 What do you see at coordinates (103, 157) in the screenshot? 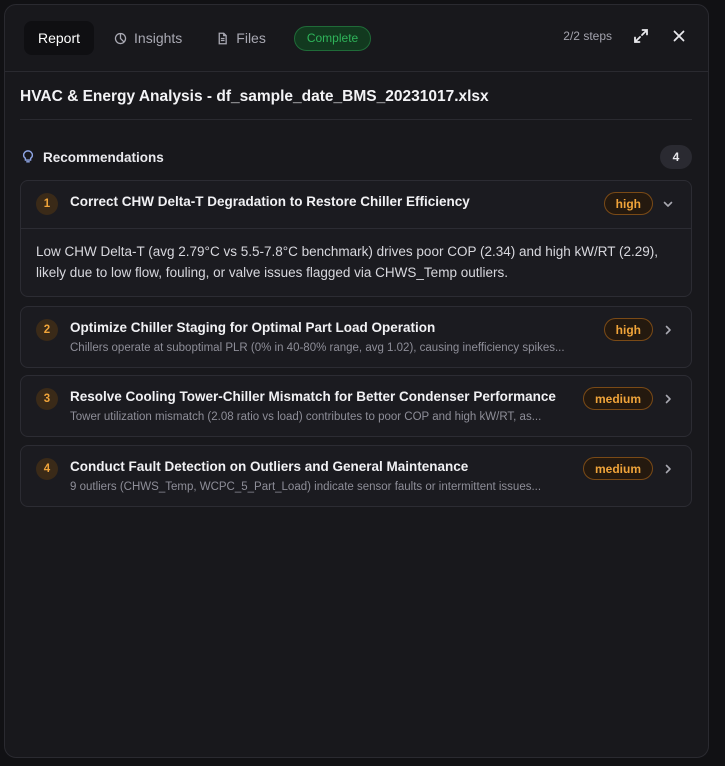
I see `section-title: Recommendations` at bounding box center [103, 157].